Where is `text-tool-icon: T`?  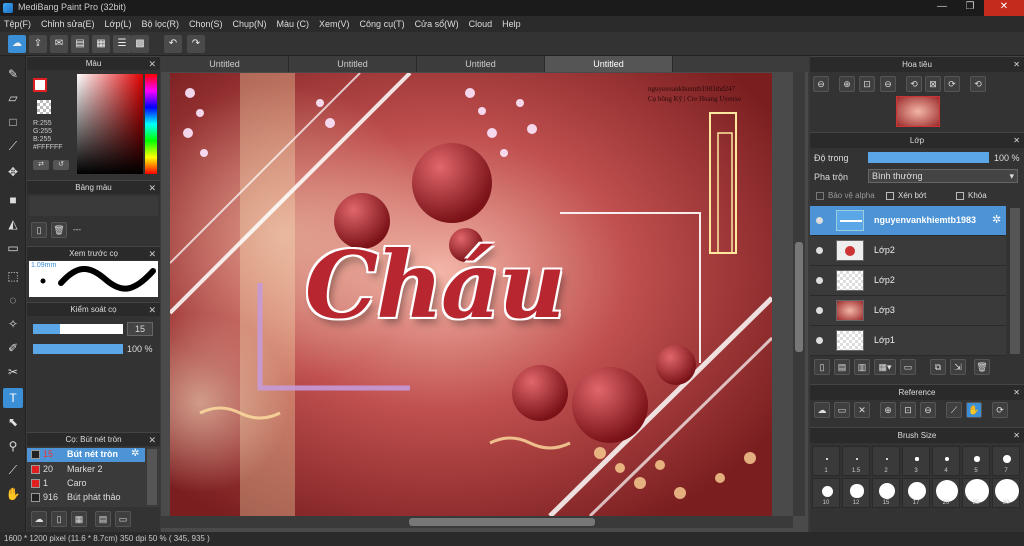
text-tool-icon: T is located at coordinates (13, 398).